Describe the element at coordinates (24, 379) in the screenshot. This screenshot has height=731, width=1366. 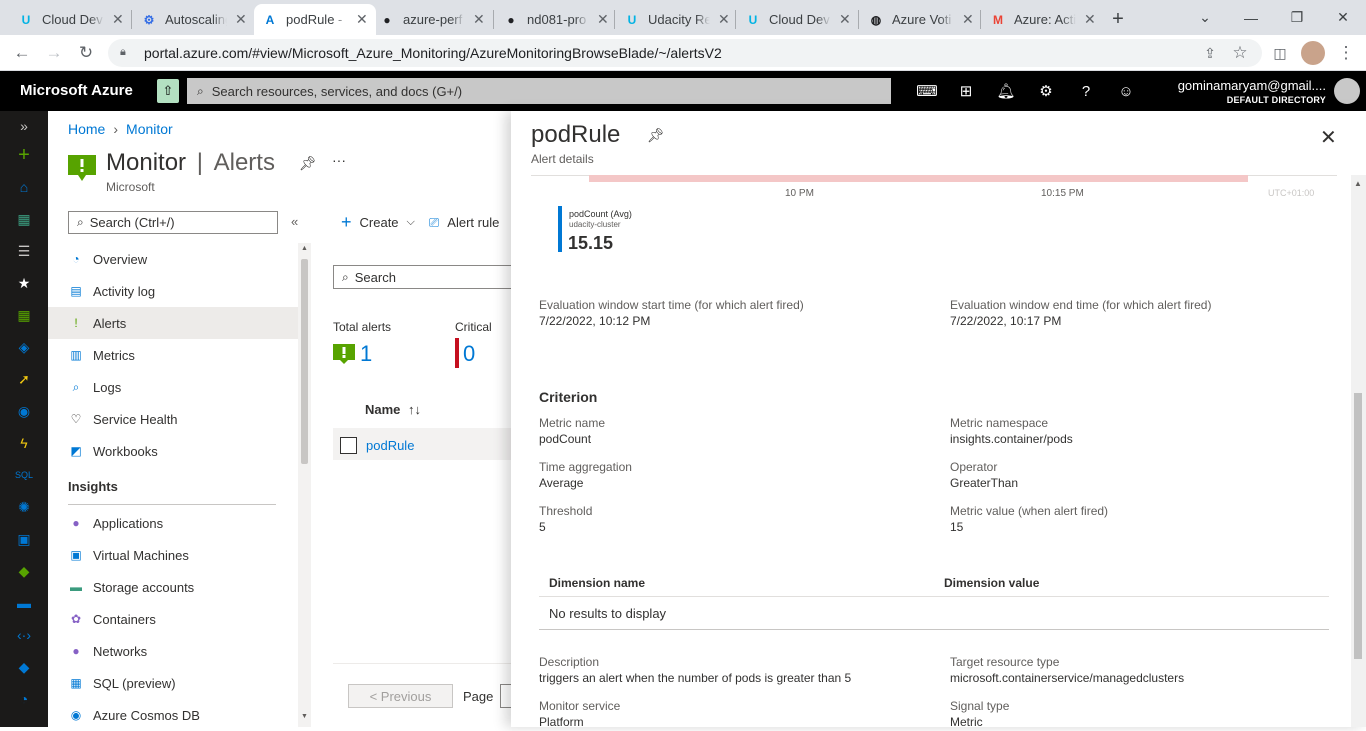
I see `quickstart-icon: ➚` at that location.